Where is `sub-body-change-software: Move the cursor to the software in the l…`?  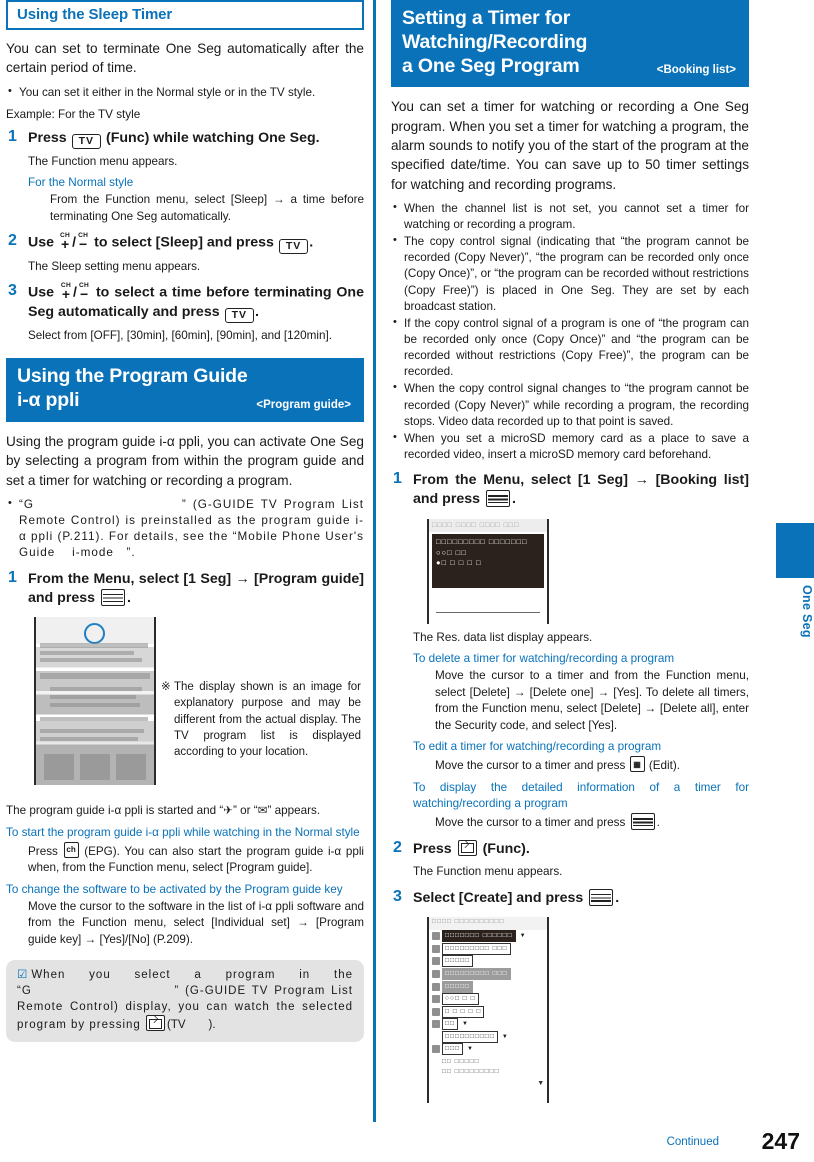 sub-body-change-software: Move the cursor to the software in the l… is located at coordinates (196, 923).